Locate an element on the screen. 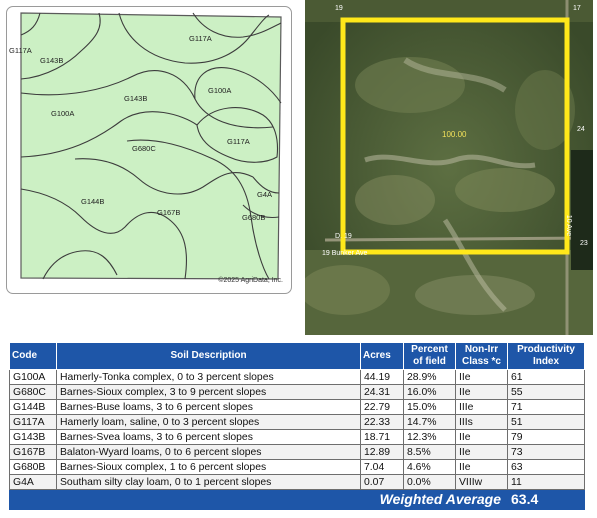 This screenshot has height=518, width=597. cell-code: G100A is located at coordinates (33, 377).